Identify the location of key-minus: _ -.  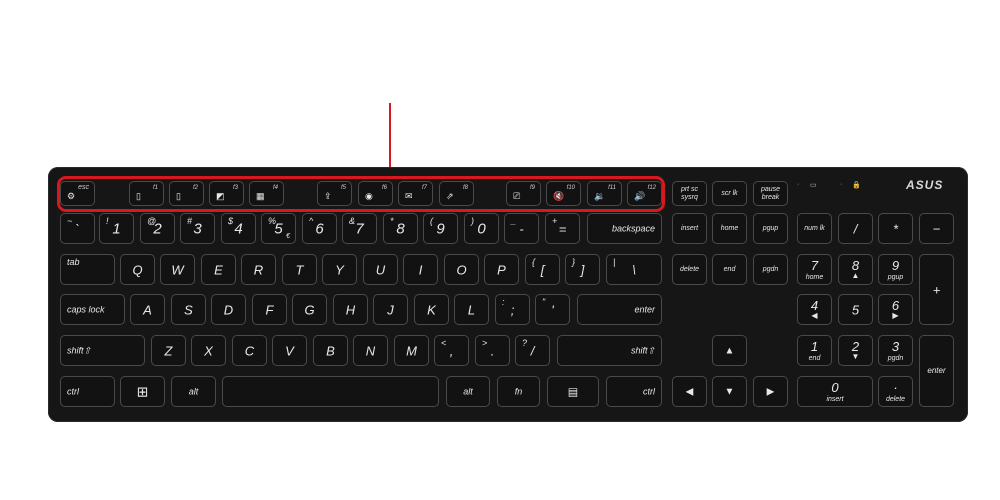
(521, 228).